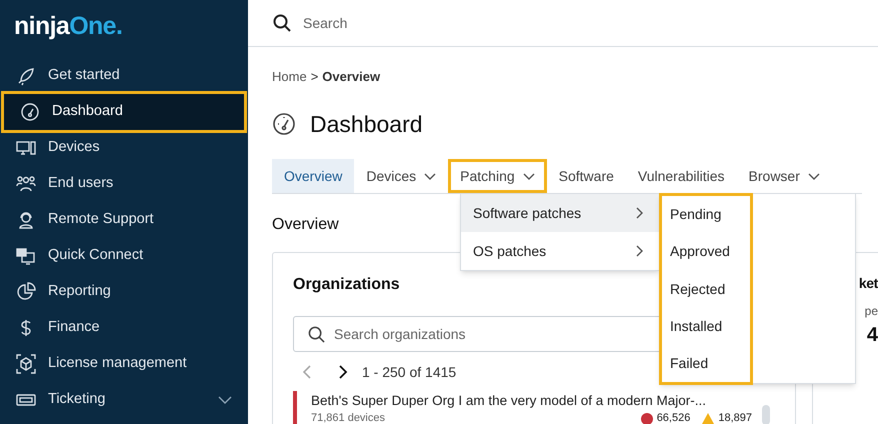 The image size is (878, 424). Describe the element at coordinates (409, 372) in the screenshot. I see `pagination-range: 1 - 250 of 1415` at that location.